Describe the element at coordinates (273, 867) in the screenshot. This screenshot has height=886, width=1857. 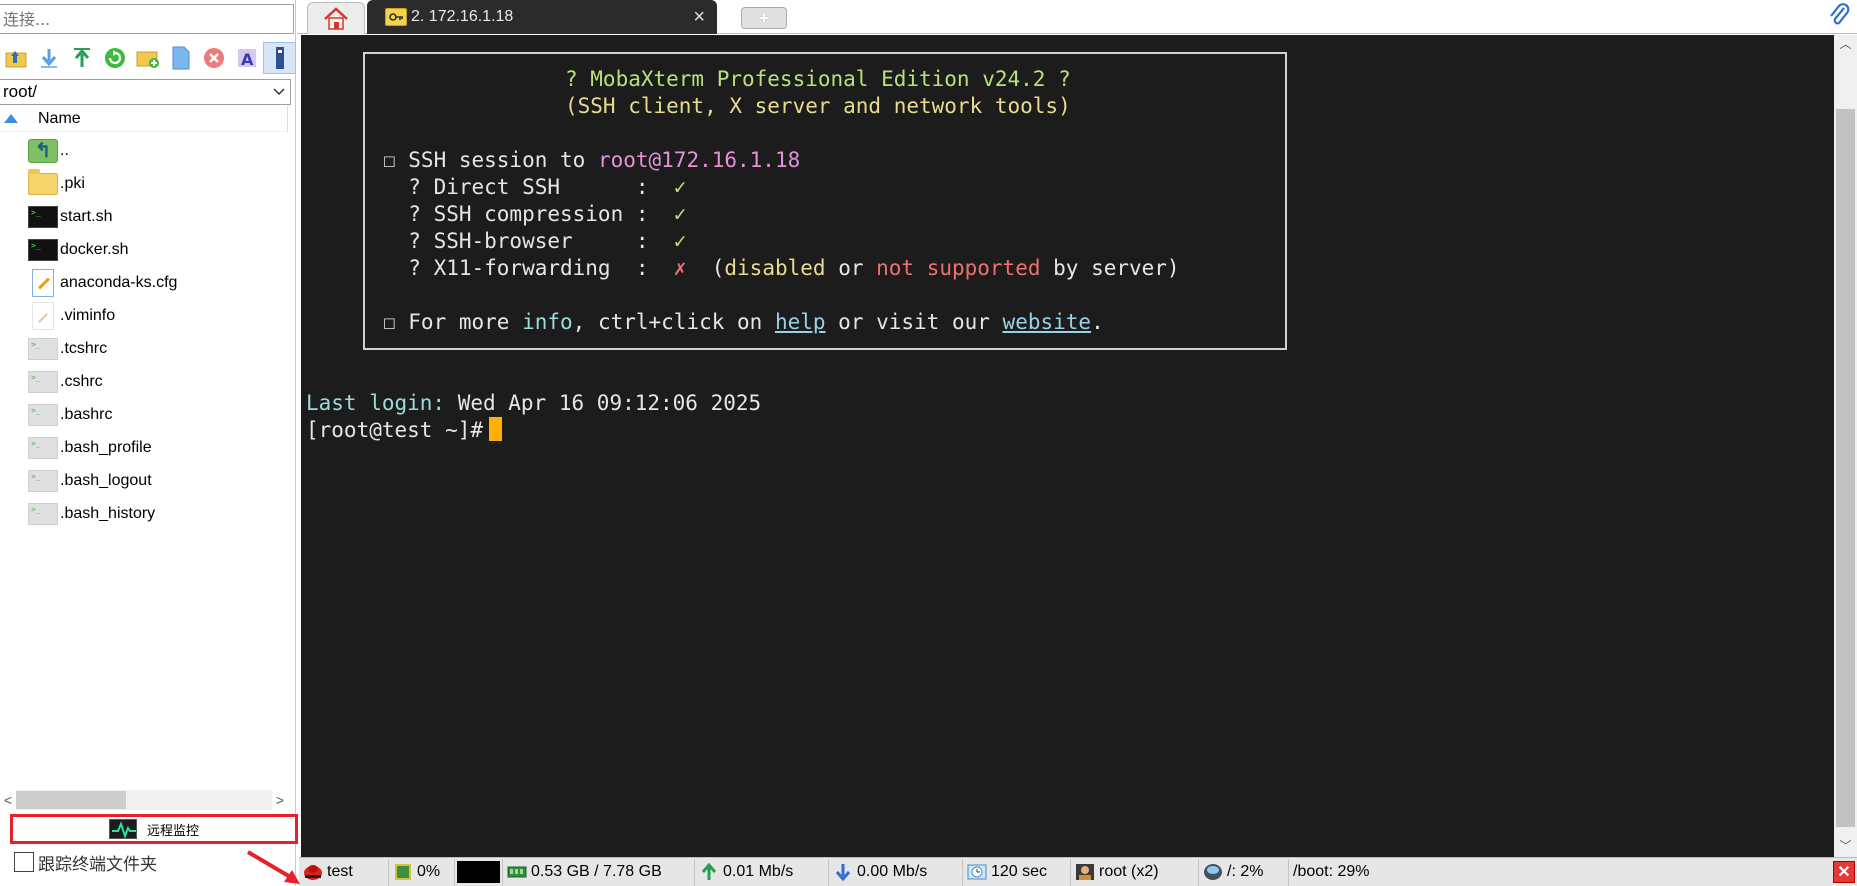
I see `annotation-arrow-icon` at that location.